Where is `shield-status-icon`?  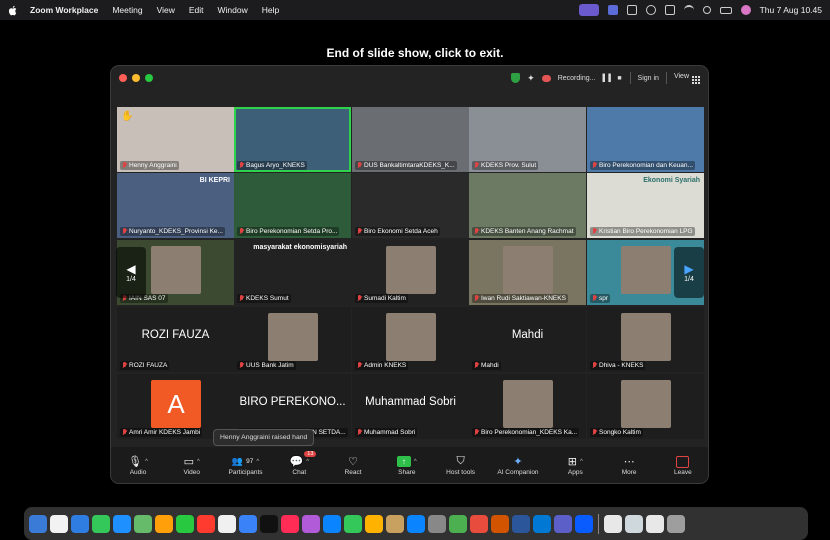
shield-status-icon is located at coordinates (631, 10).